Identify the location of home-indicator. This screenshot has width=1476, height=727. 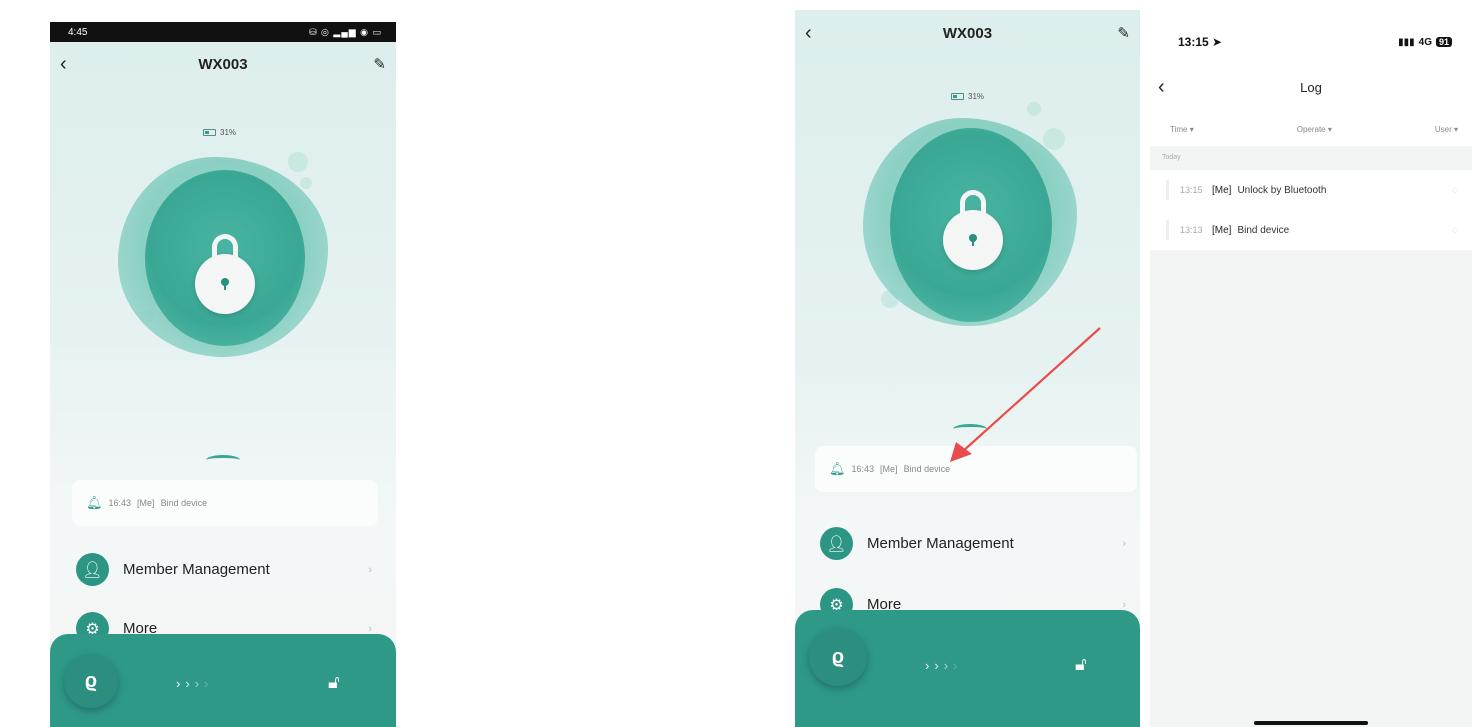
(1311, 723).